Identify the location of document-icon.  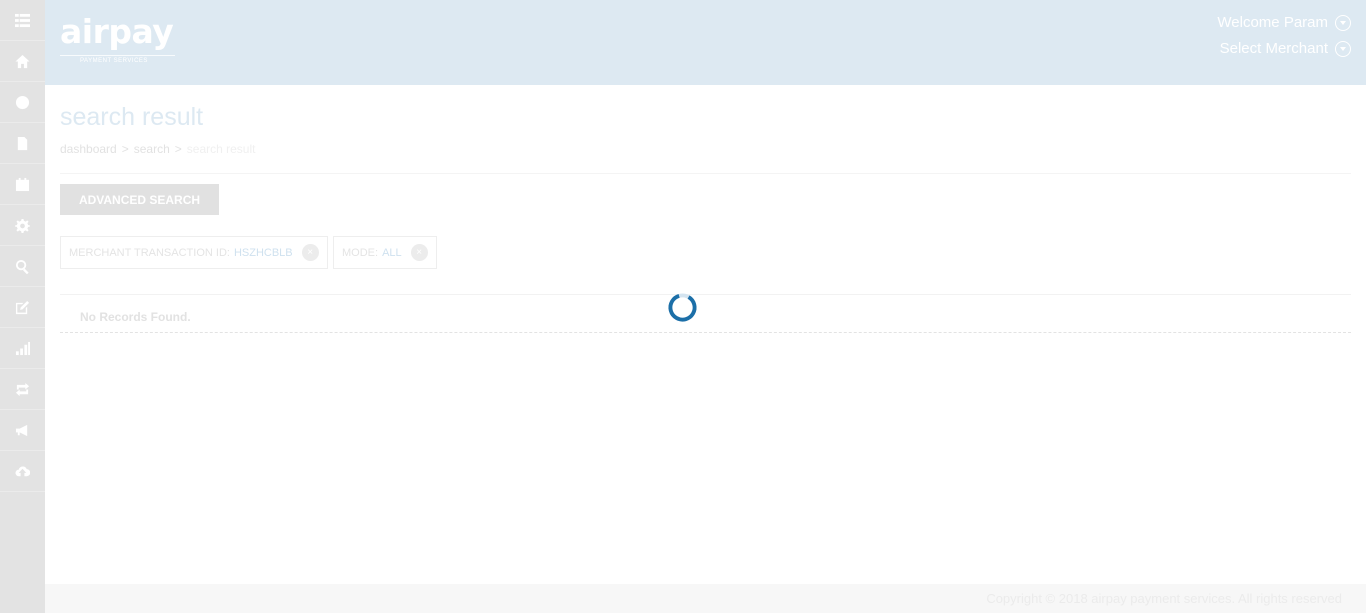
(22, 143).